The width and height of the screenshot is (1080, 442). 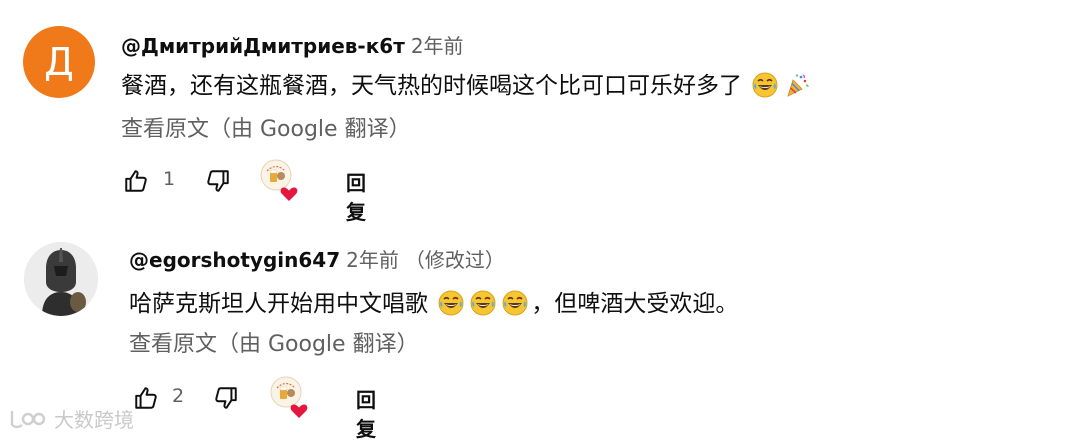 What do you see at coordinates (28, 419) in the screenshot?
I see `watermark-logo-icon` at bounding box center [28, 419].